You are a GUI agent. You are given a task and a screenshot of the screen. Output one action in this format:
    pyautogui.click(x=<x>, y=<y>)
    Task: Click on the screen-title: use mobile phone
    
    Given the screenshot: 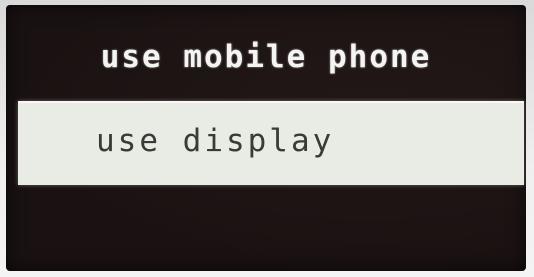 What is the action you would take?
    pyautogui.click(x=266, y=57)
    